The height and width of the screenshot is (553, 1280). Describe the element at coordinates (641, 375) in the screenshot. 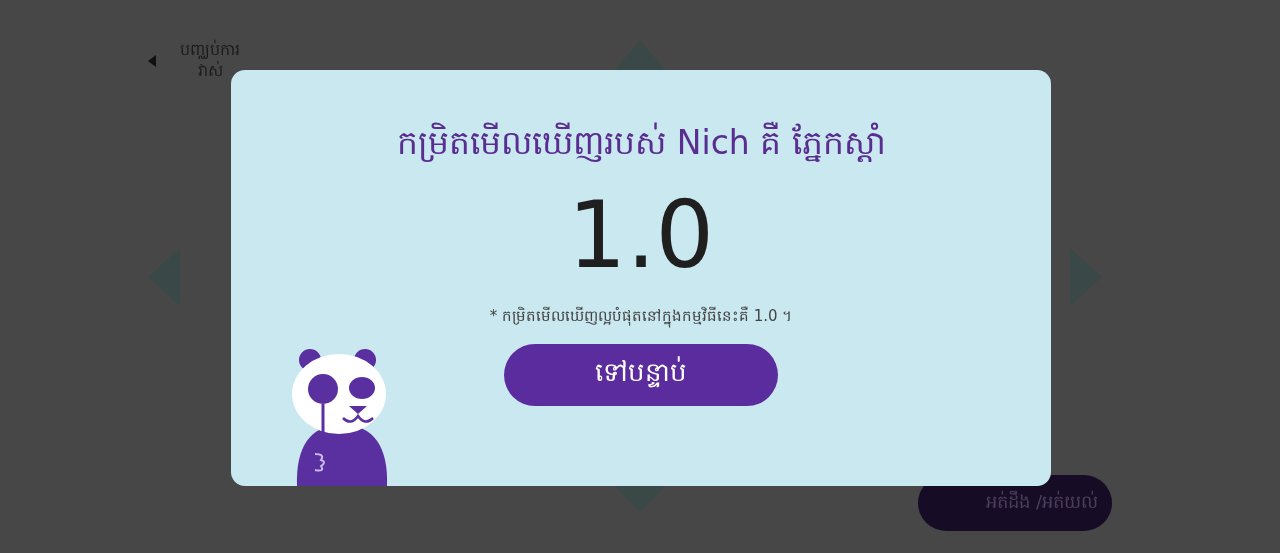

I see `next-button: ទៅបន្ទាប់` at that location.